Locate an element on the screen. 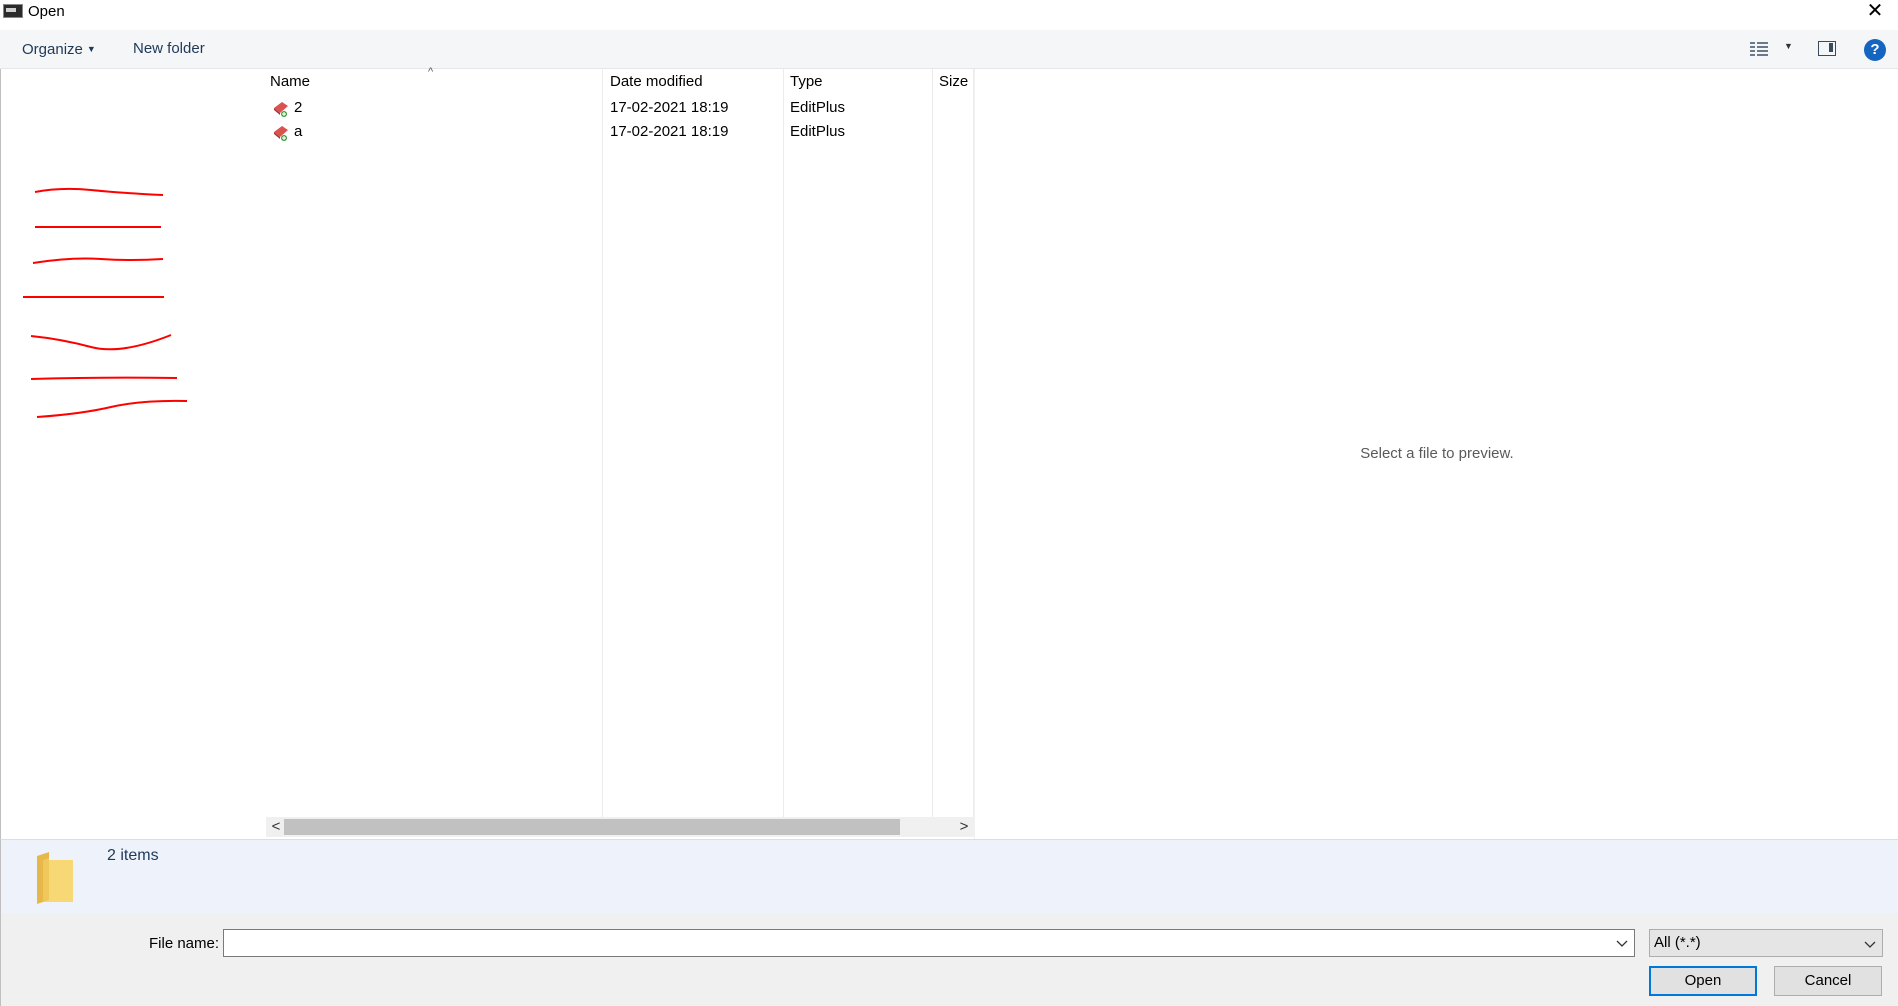  organize-label: Organize is located at coordinates (52, 49).